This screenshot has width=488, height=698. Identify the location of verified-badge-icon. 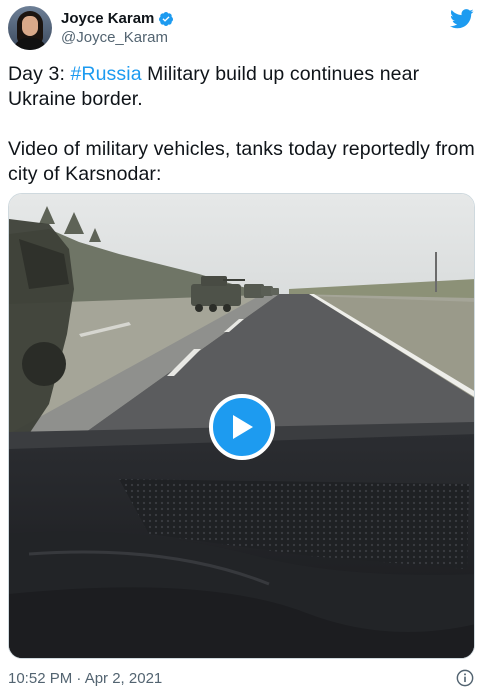
(166, 18).